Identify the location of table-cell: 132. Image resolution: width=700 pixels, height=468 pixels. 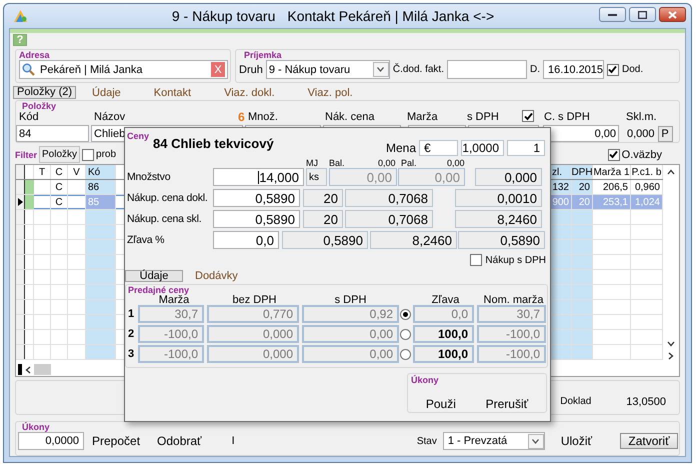
(561, 187).